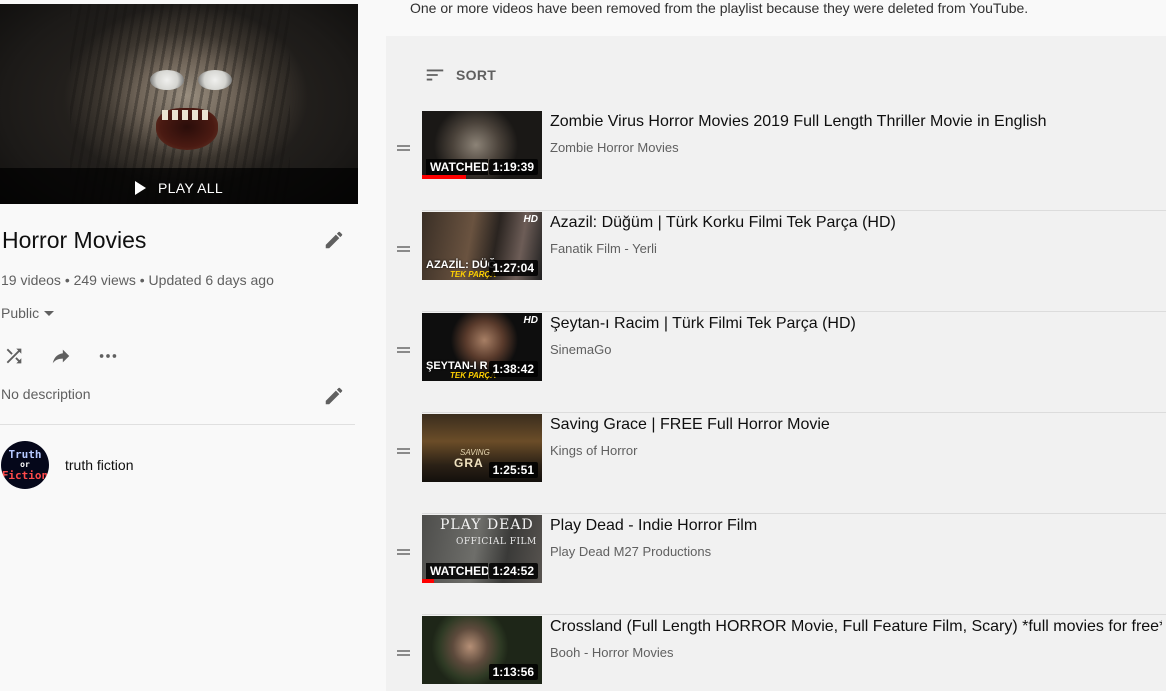  I want to click on play-all-button: PLAY ALL, so click(179, 186).